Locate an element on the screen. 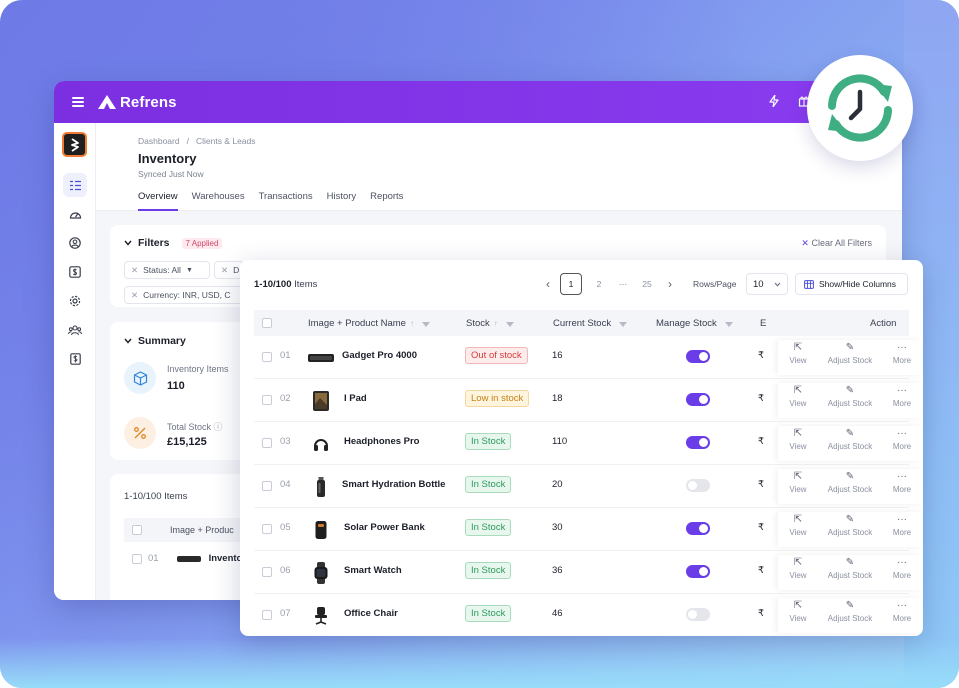 The height and width of the screenshot is (688, 959). clear-filters-button: ✕ Clear All Filters is located at coordinates (836, 243).